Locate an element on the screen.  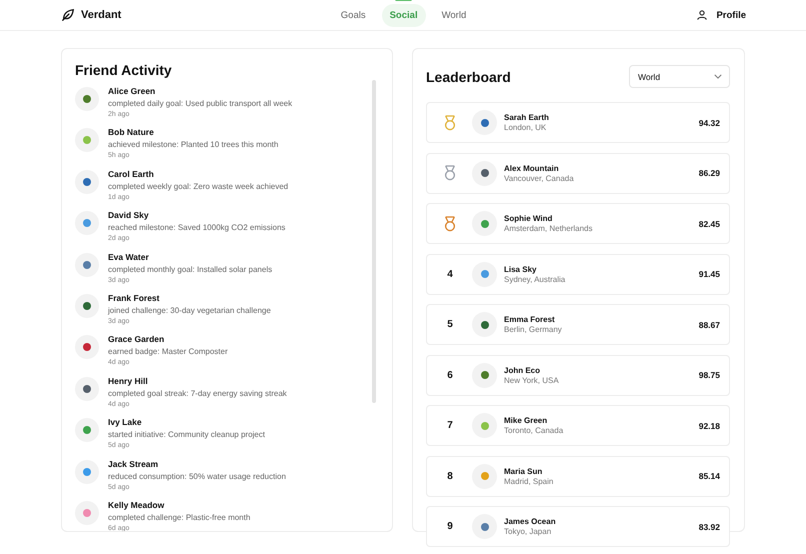
player-name: John Eco is located at coordinates (523, 370).